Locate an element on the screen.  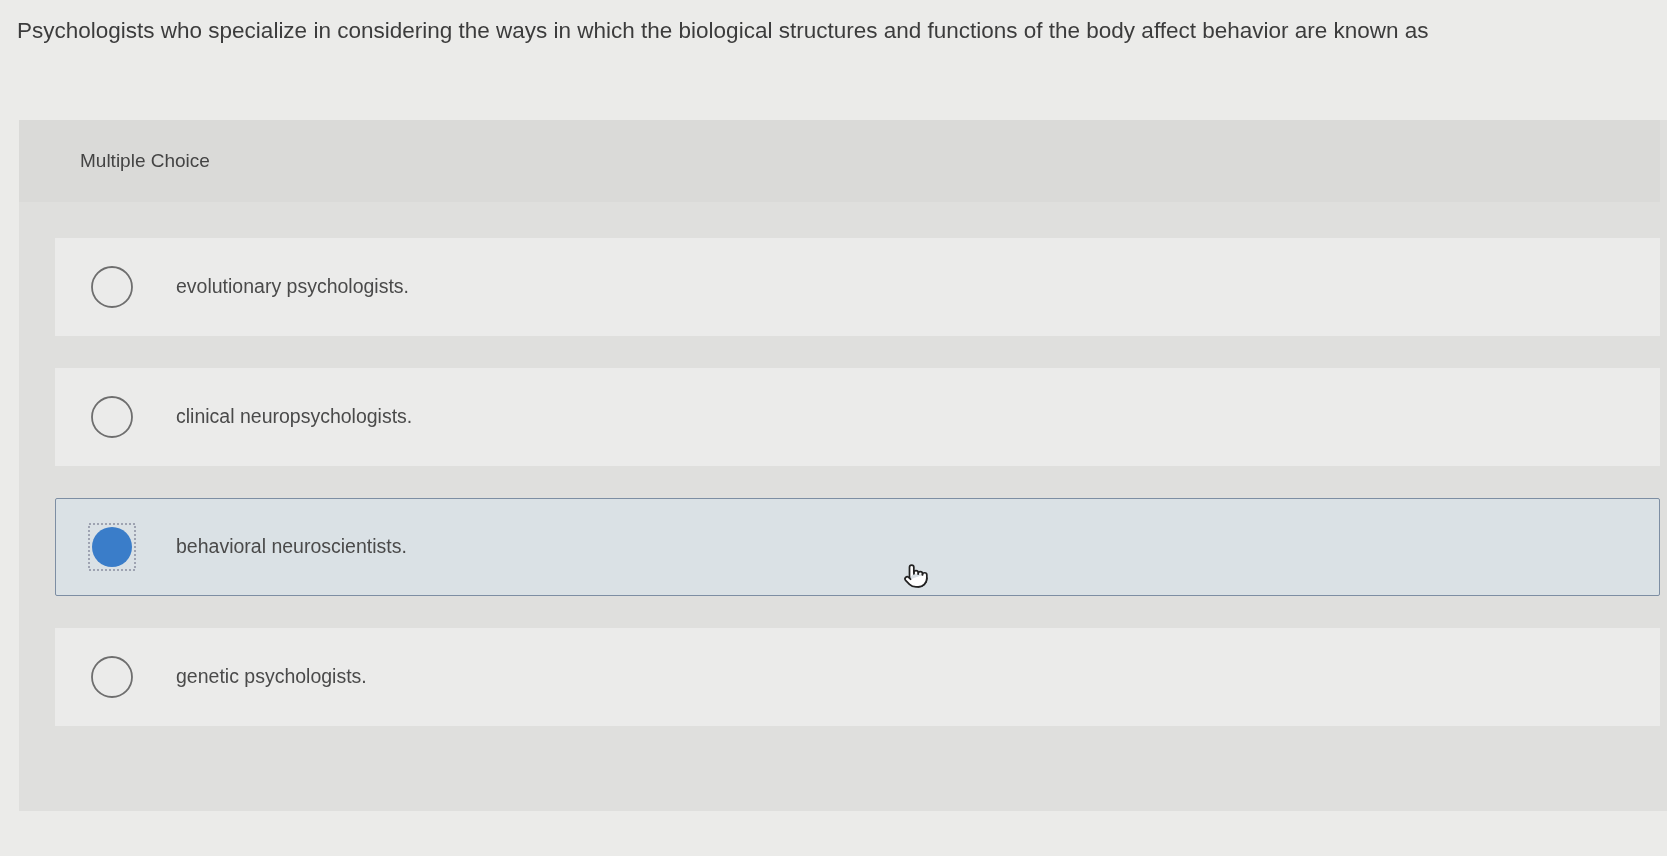
option-text: behavioral neuroscientists. is located at coordinates (291, 547).